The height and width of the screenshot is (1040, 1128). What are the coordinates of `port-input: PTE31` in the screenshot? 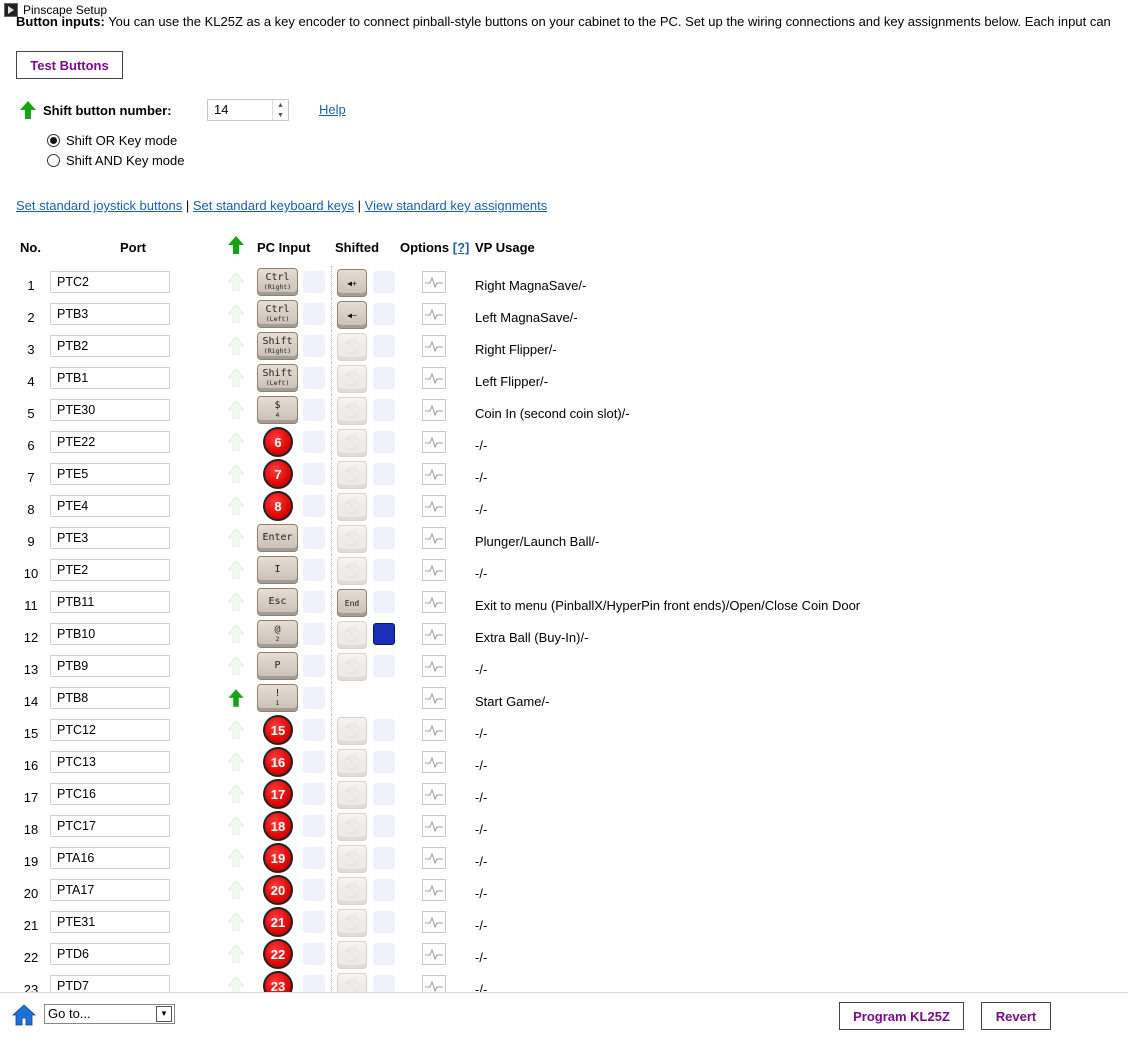 It's located at (110, 922).